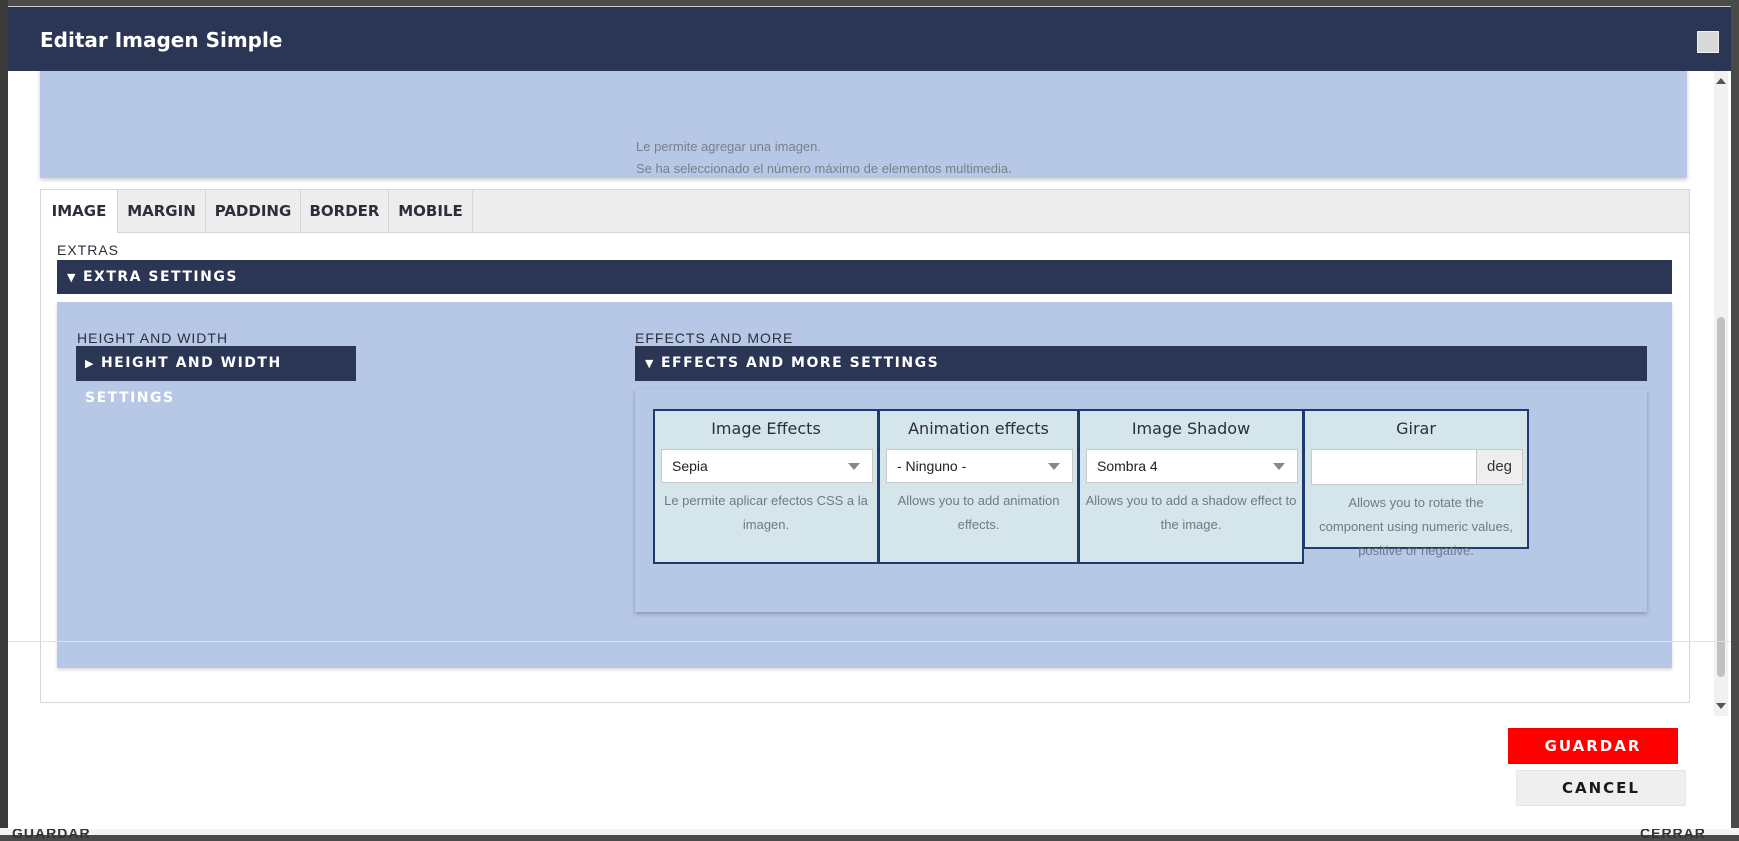  Describe the element at coordinates (162, 211) in the screenshot. I see `tab-margin: MARGIN` at that location.